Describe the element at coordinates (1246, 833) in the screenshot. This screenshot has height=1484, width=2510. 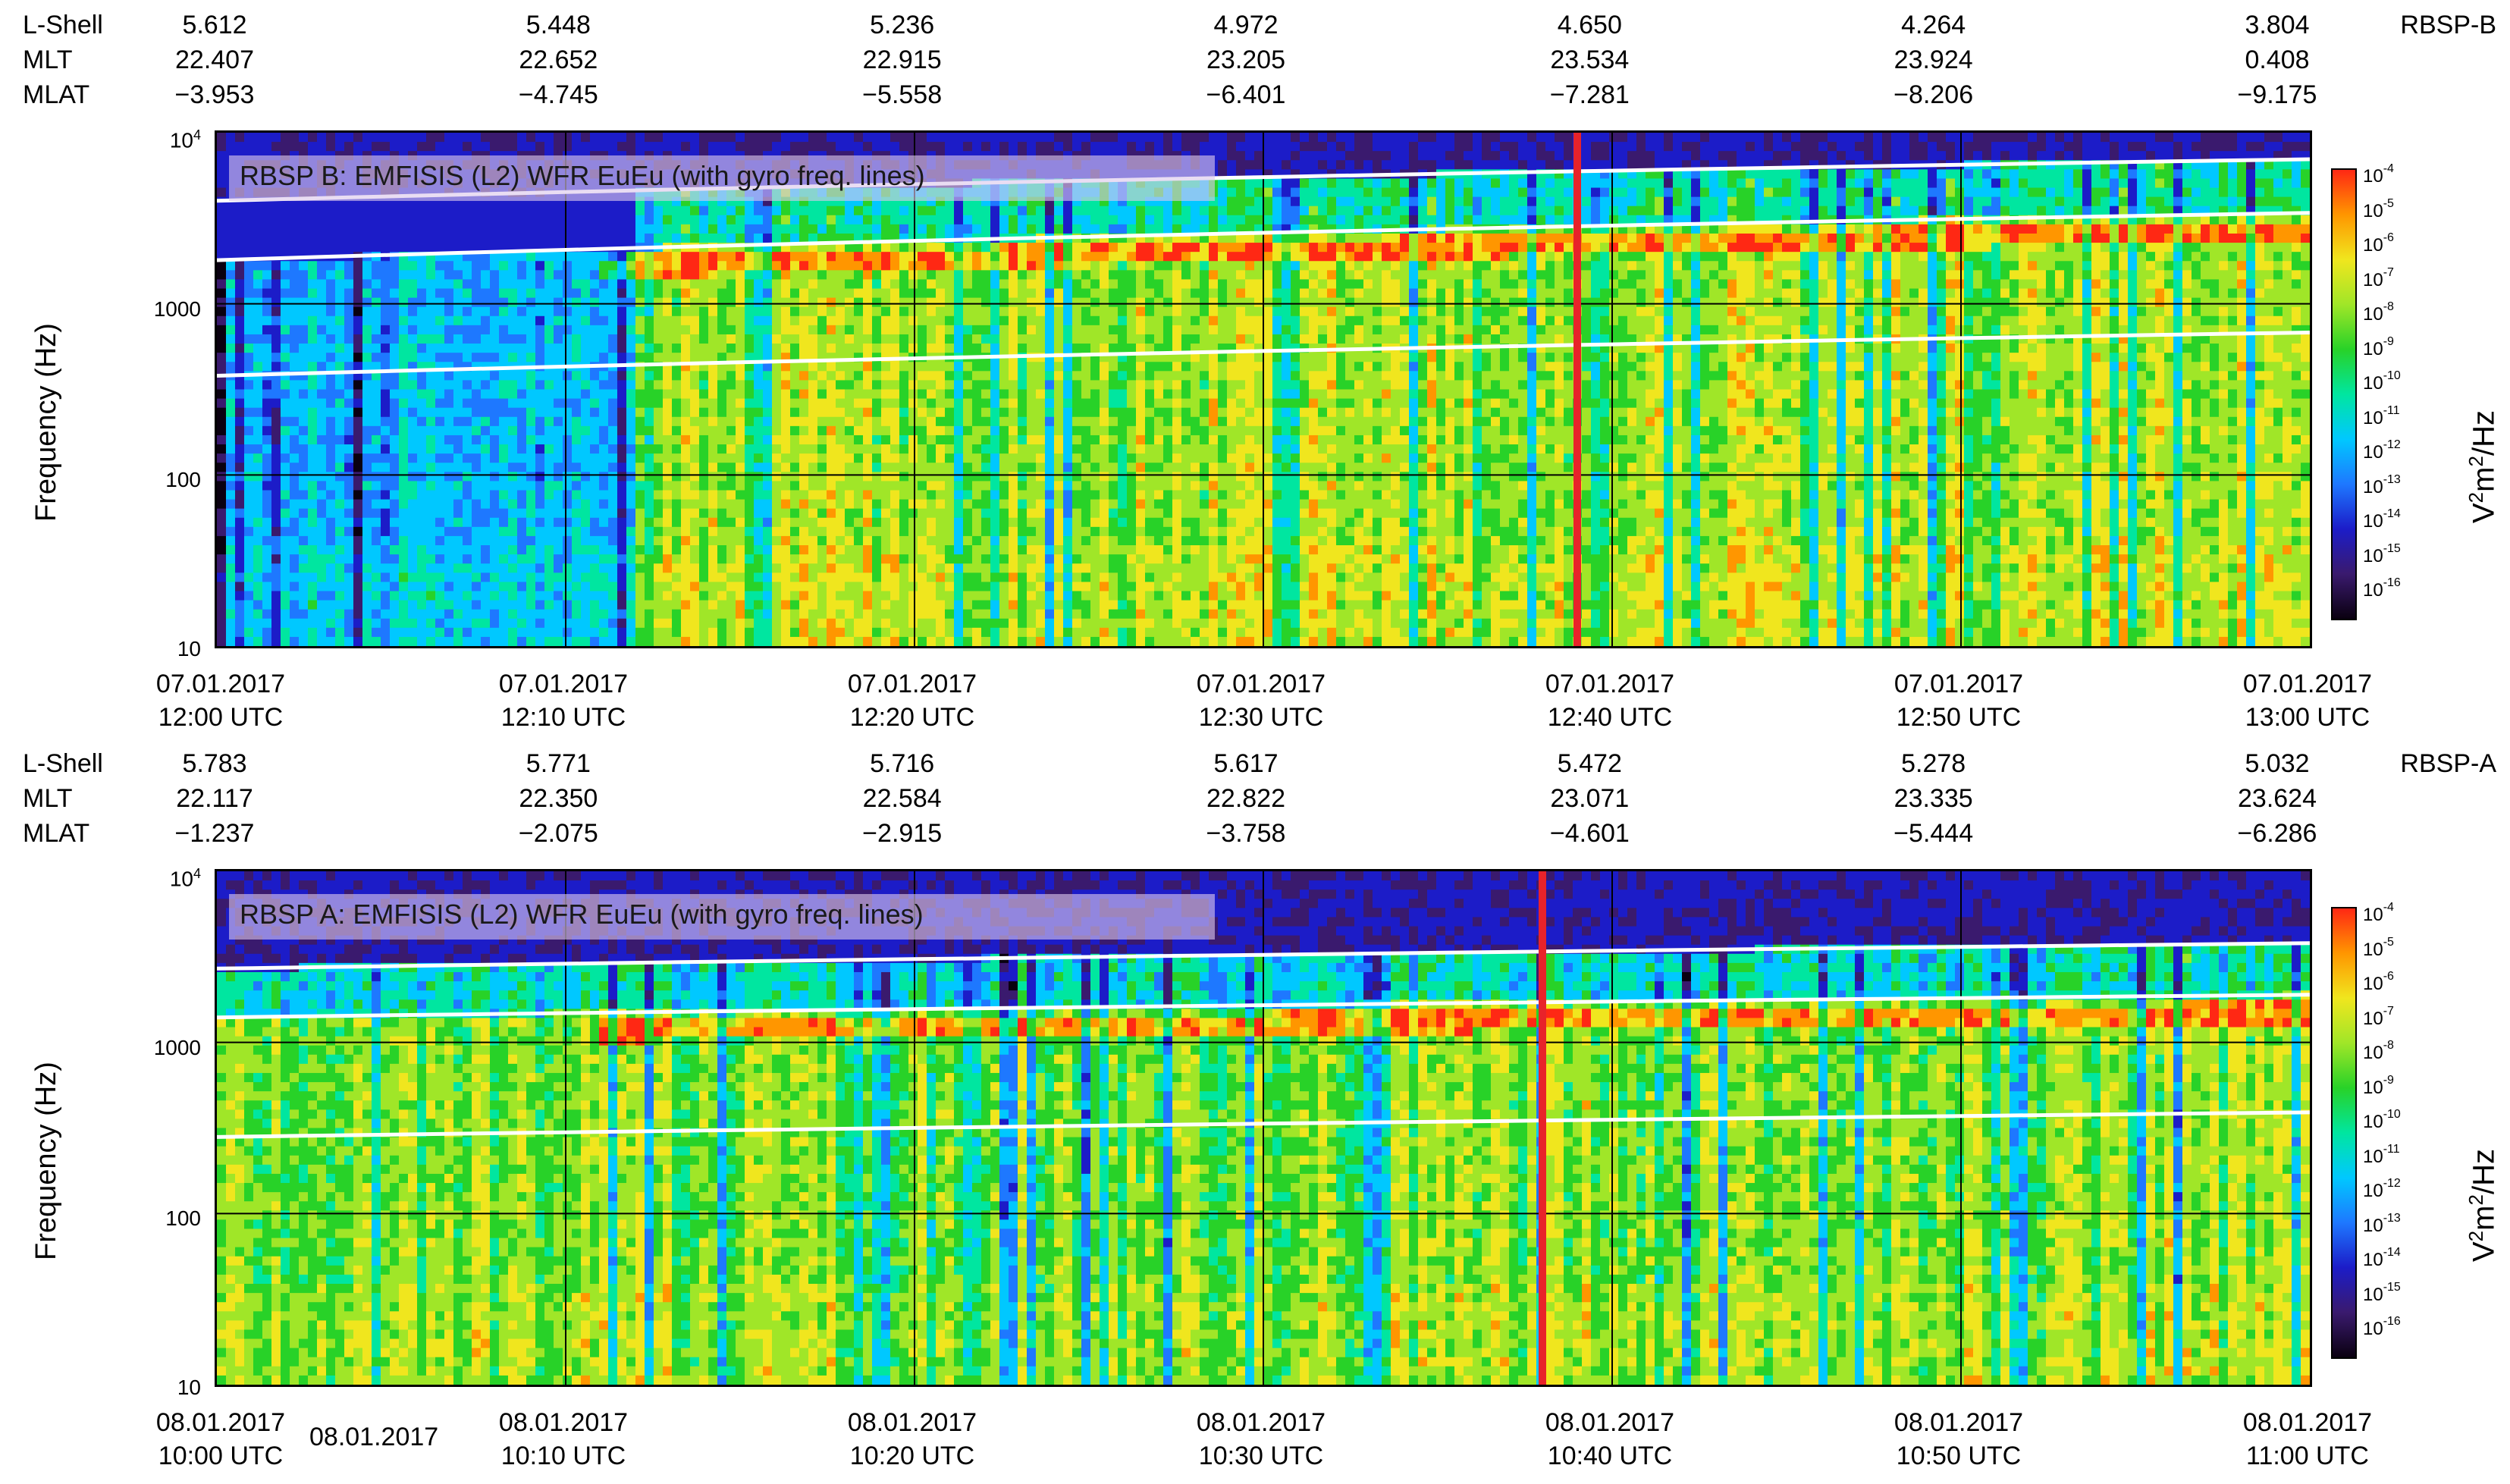
I see `ephemeris-value: −3.758` at that location.